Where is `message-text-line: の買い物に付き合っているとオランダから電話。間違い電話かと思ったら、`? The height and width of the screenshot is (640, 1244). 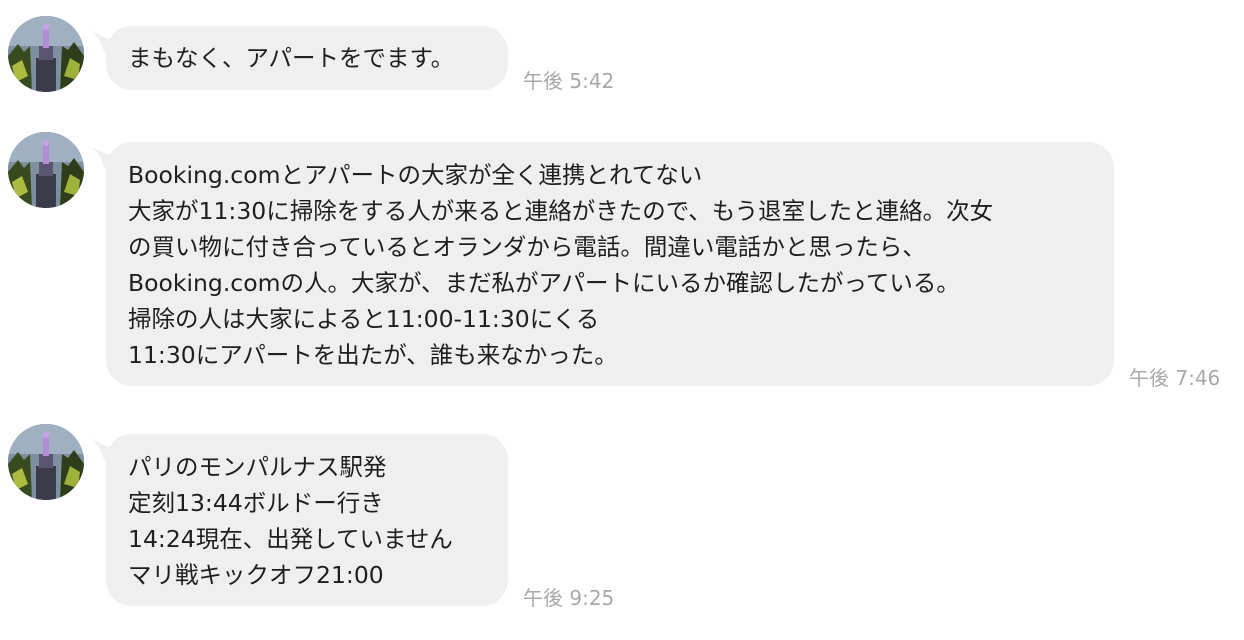
message-text-line: の買い物に付き合っているとオランダから電話。間違い電話かと思ったら、 is located at coordinates (527, 247).